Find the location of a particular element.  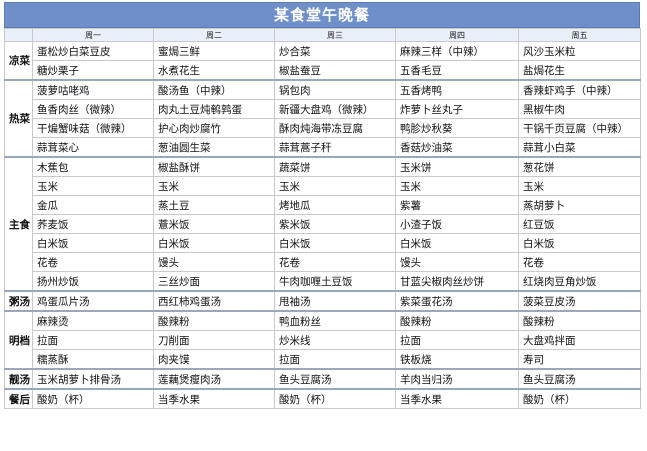

day-header: 周三 is located at coordinates (335, 35).